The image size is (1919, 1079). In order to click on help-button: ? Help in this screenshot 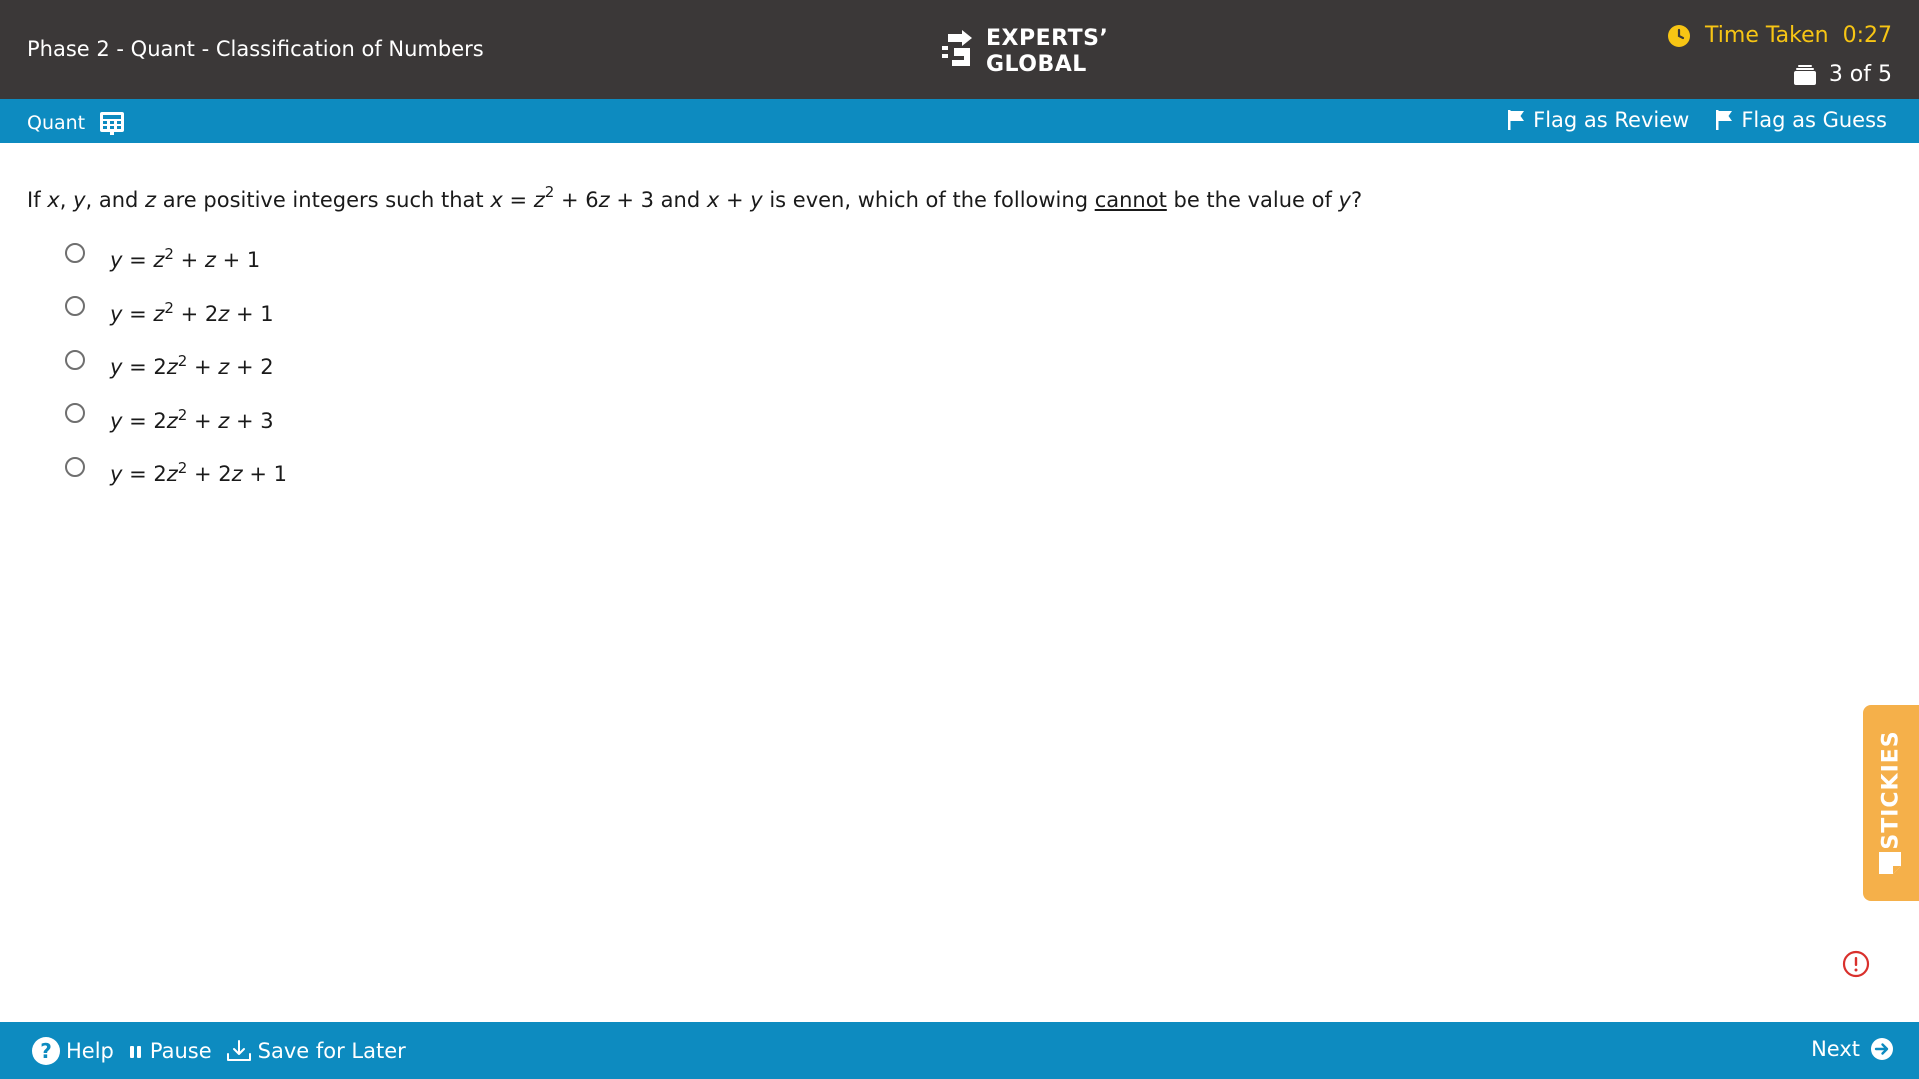, I will do `click(73, 1051)`.